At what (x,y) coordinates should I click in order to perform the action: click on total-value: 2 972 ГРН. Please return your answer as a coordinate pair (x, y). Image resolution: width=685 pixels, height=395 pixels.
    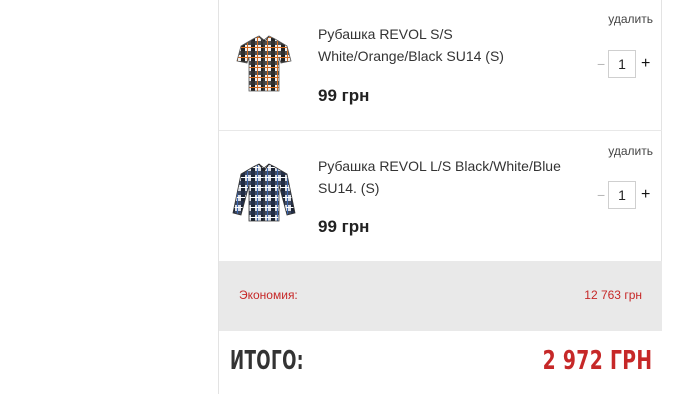
    Looking at the image, I should click on (597, 361).